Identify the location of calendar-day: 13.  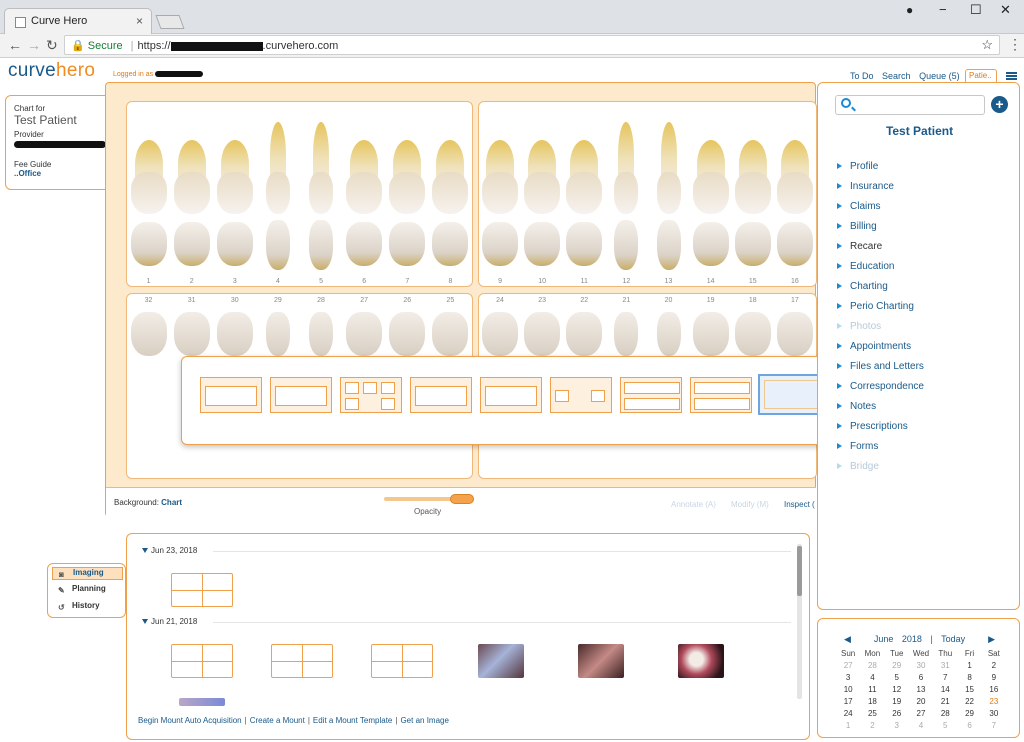
(921, 691).